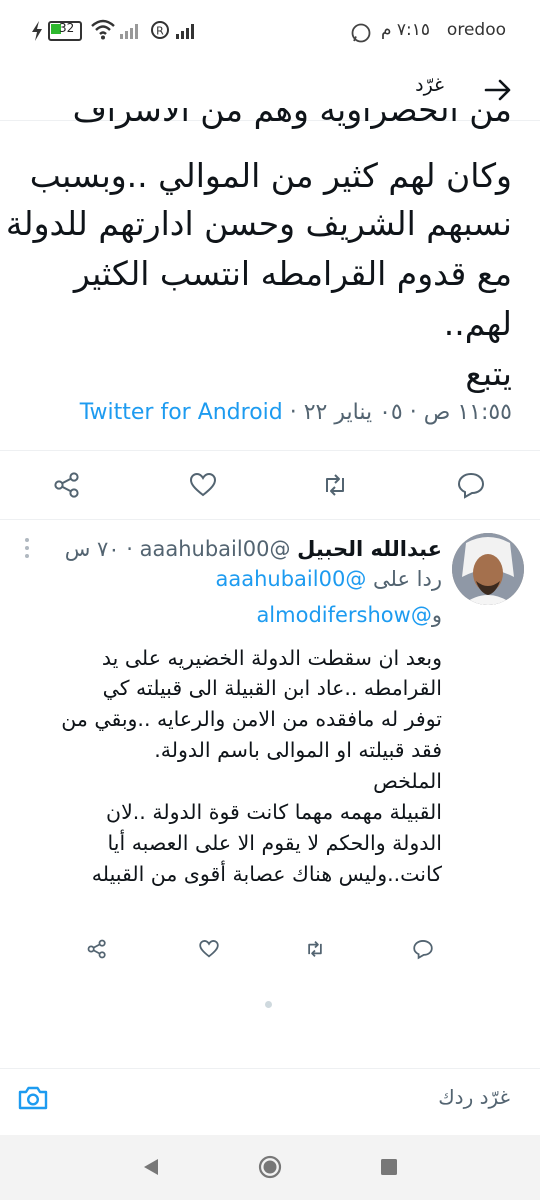  What do you see at coordinates (258, 223) in the screenshot?
I see `tweet-line: نسبهم الشريف وحسن ادارتهم للدولة` at bounding box center [258, 223].